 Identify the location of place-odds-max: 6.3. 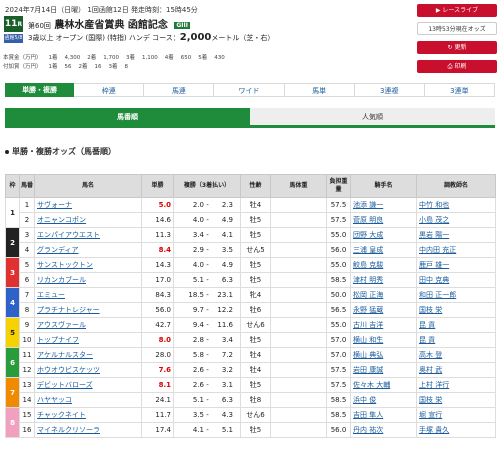
(227, 280).